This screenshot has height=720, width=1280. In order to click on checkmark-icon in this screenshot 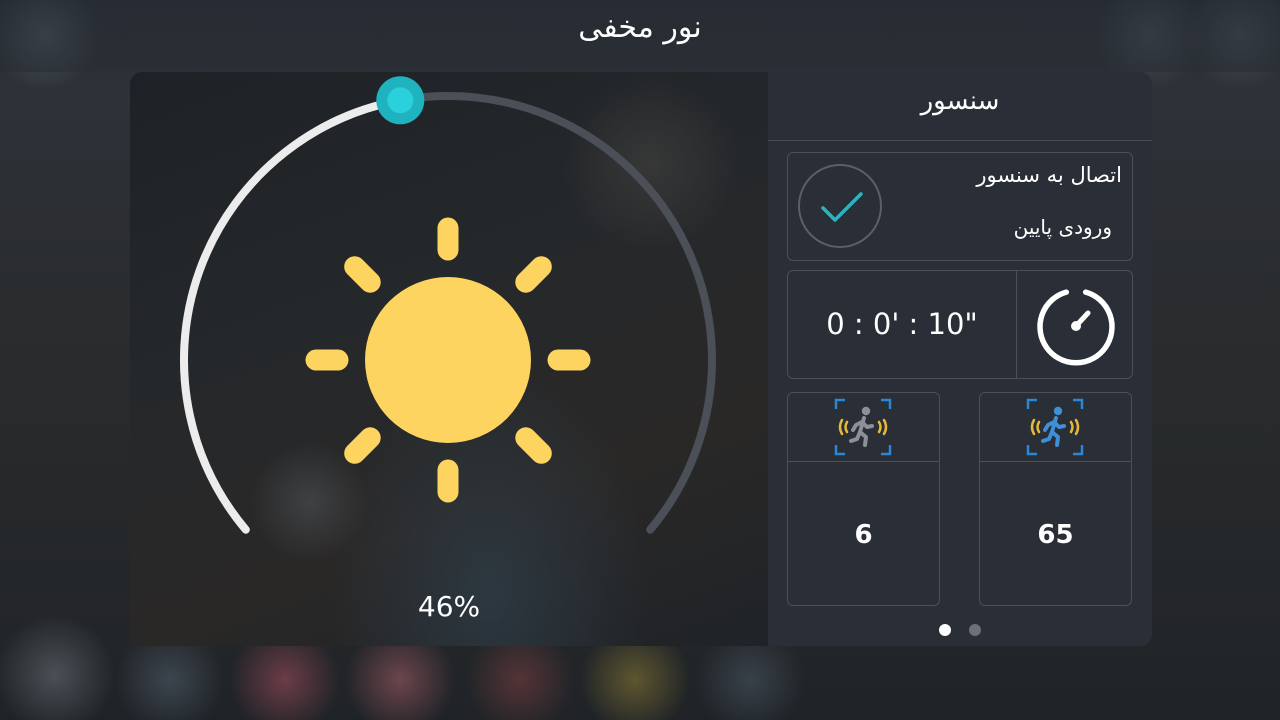, I will do `click(842, 207)`.